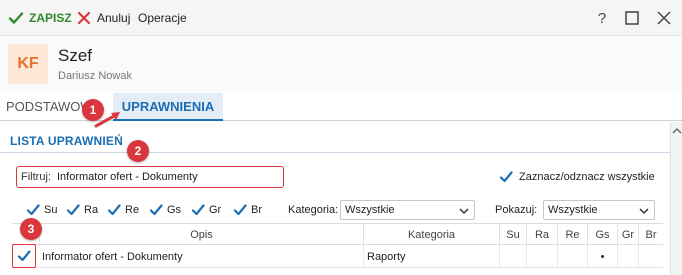 Image resolution: width=682 pixels, height=275 pixels. What do you see at coordinates (95, 76) in the screenshot?
I see `page-subtitle: Dariusz Nowak` at bounding box center [95, 76].